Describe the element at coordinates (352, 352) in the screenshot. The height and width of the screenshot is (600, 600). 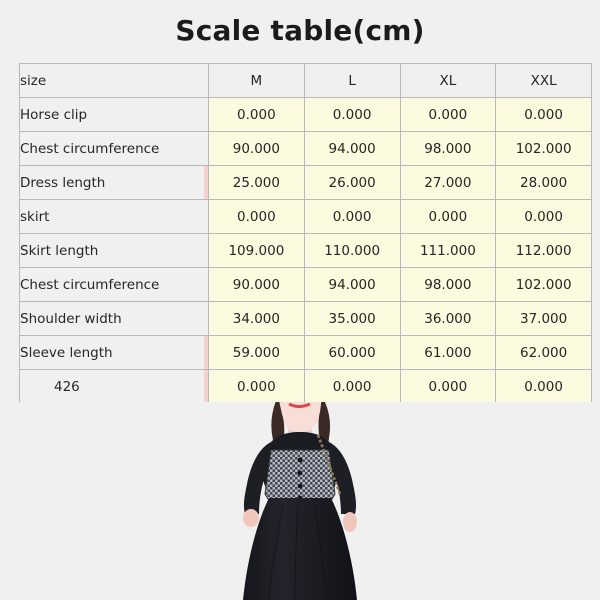
I see `cell-l: 60.000` at that location.